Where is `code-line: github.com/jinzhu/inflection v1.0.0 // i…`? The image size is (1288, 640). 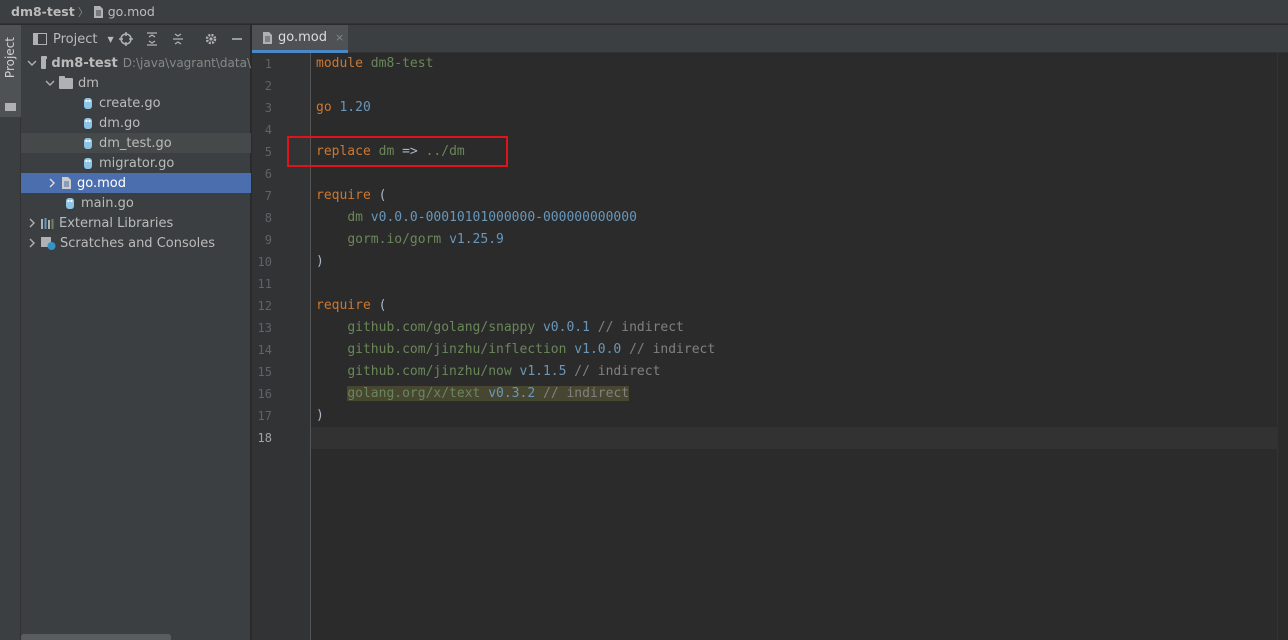 code-line: github.com/jinzhu/inflection v1.0.0 // i… is located at coordinates (515, 350).